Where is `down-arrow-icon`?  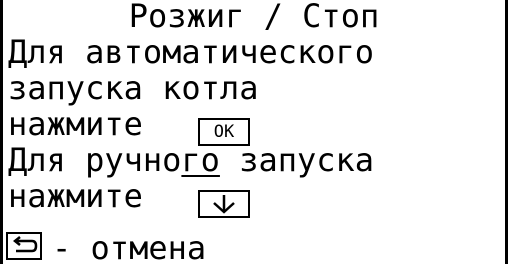
down-arrow-icon is located at coordinates (224, 204).